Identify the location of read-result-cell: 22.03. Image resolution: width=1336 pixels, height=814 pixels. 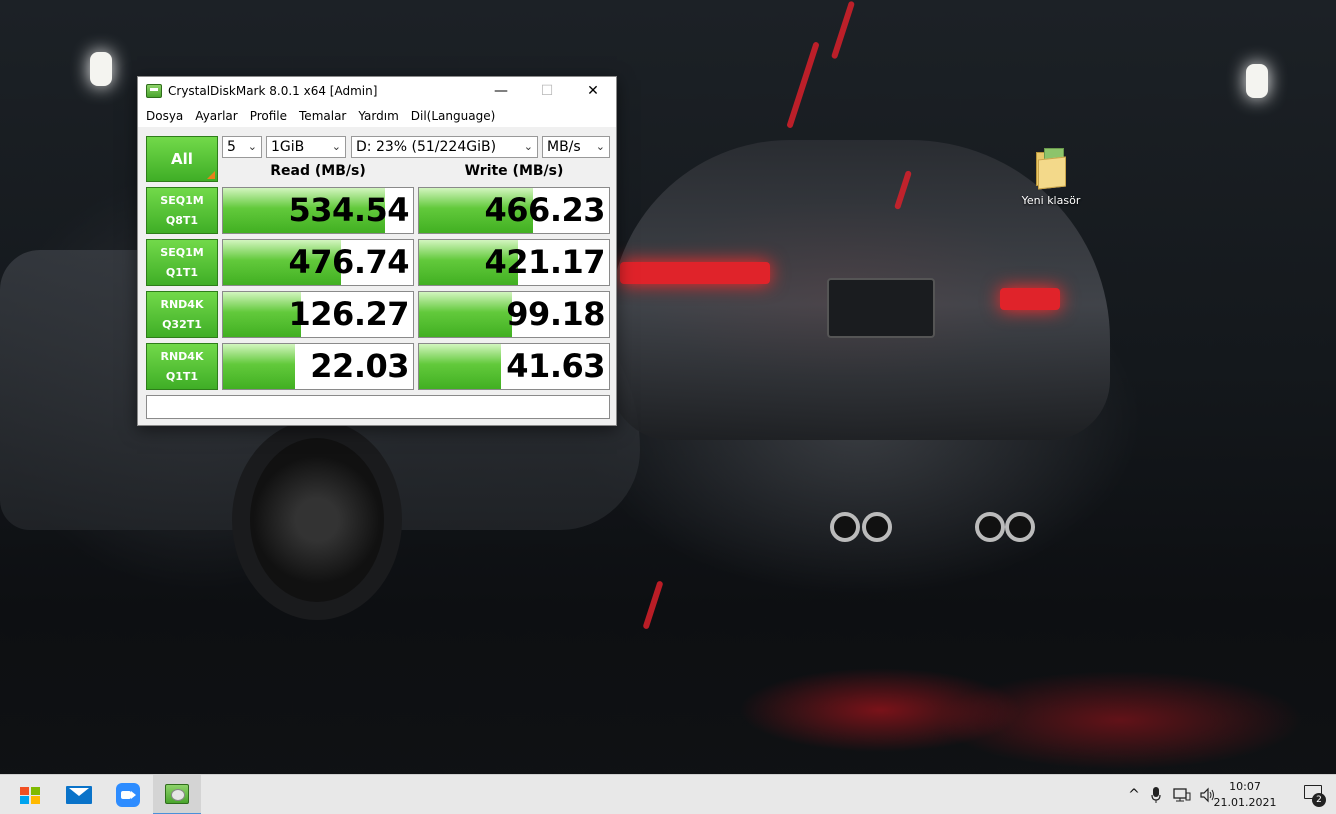
(318, 366).